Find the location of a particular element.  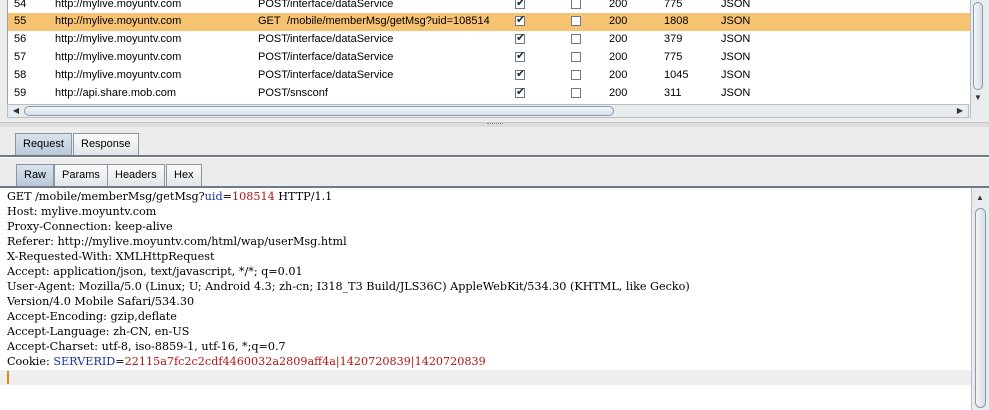

history-horizontal-scrollbar: ◀ ▶ is located at coordinates (488, 111).